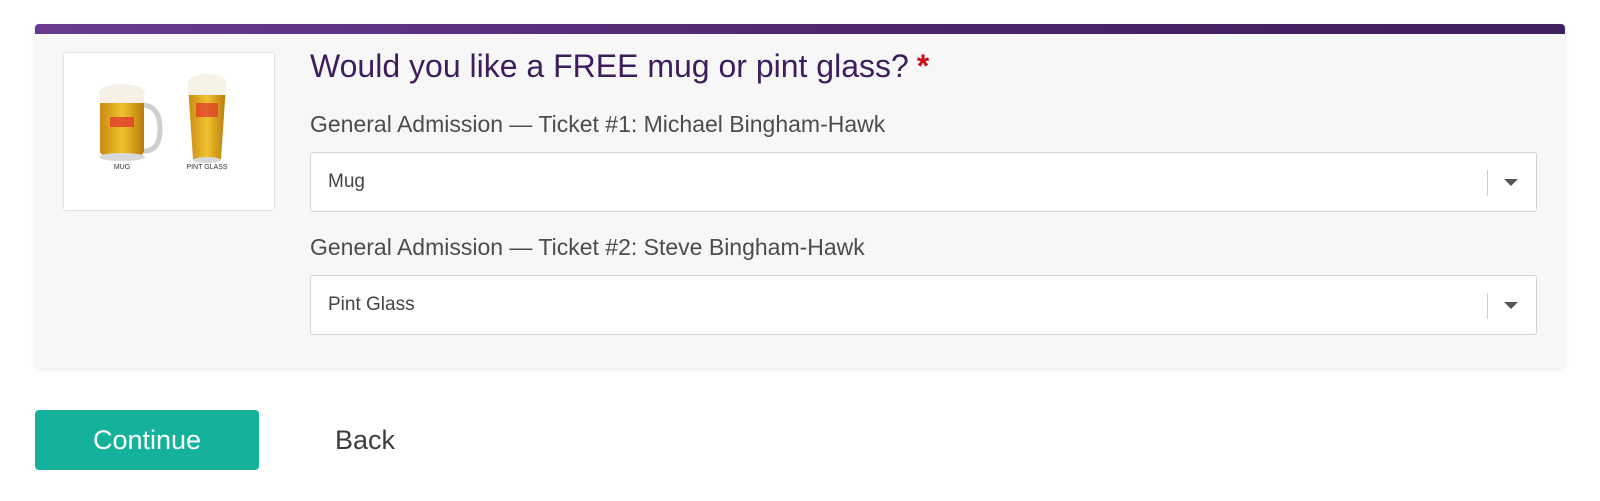 The image size is (1600, 501). What do you see at coordinates (206, 167) in the screenshot?
I see `pint-glass-caption: PINT GLASS` at bounding box center [206, 167].